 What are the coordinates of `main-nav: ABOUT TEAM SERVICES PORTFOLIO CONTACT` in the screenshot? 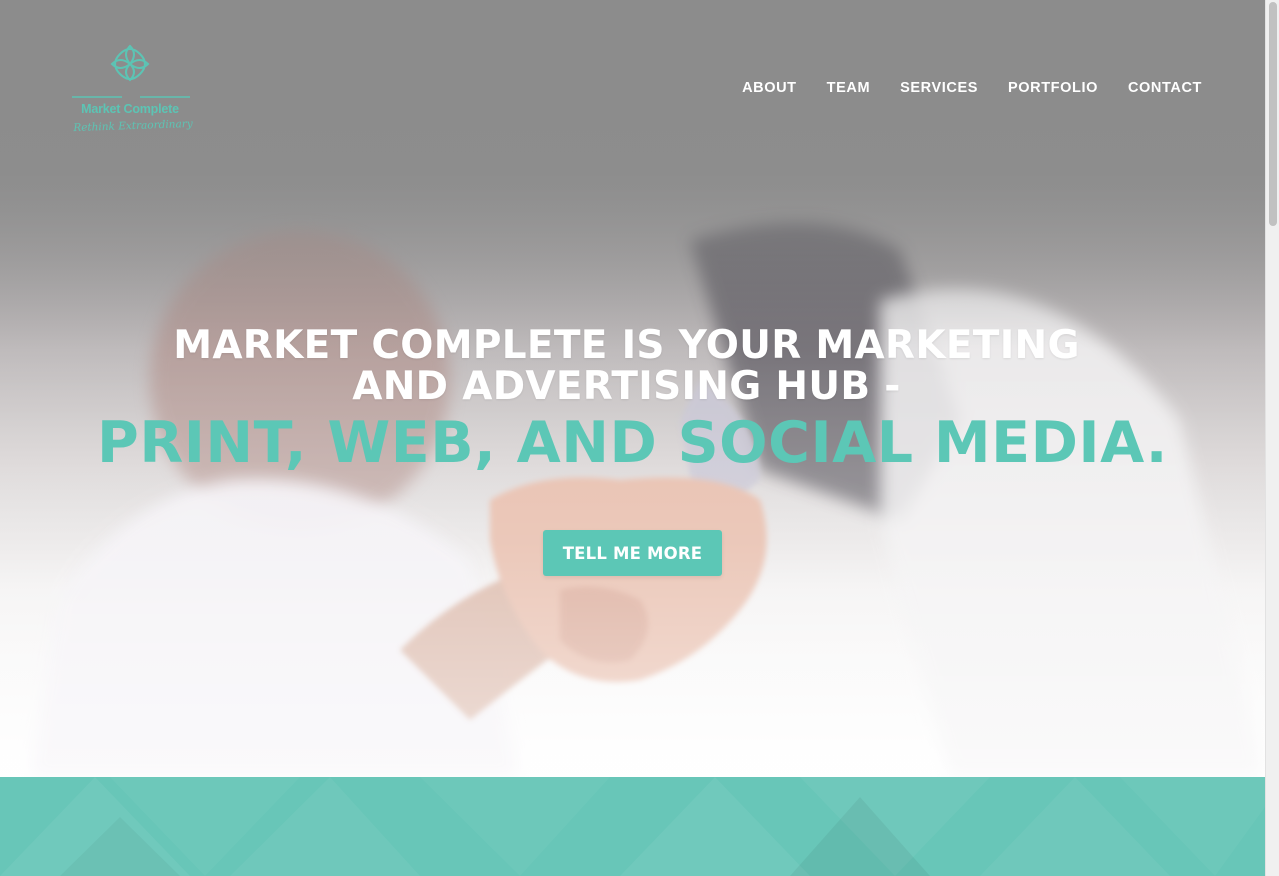 It's located at (972, 88).